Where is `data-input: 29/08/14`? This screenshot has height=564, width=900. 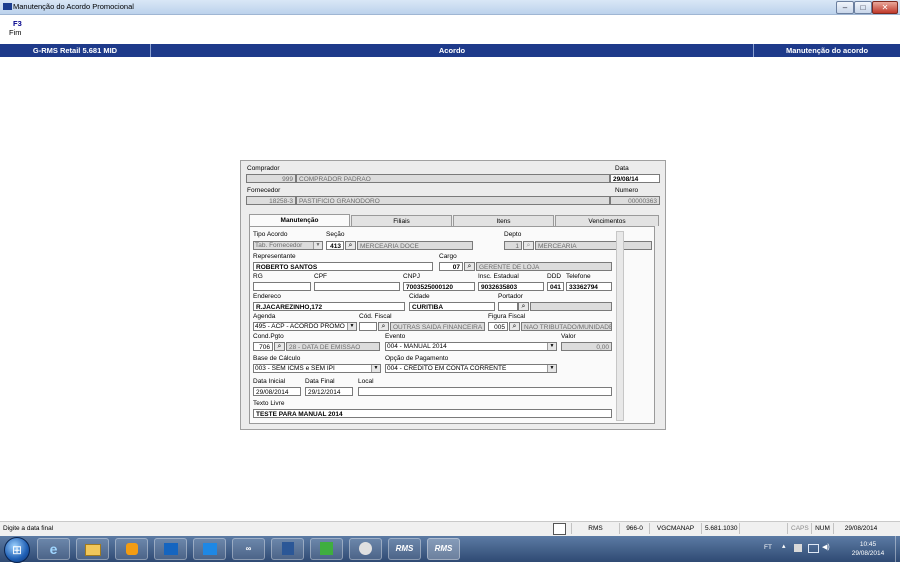
data-input: 29/08/14 is located at coordinates (635, 178).